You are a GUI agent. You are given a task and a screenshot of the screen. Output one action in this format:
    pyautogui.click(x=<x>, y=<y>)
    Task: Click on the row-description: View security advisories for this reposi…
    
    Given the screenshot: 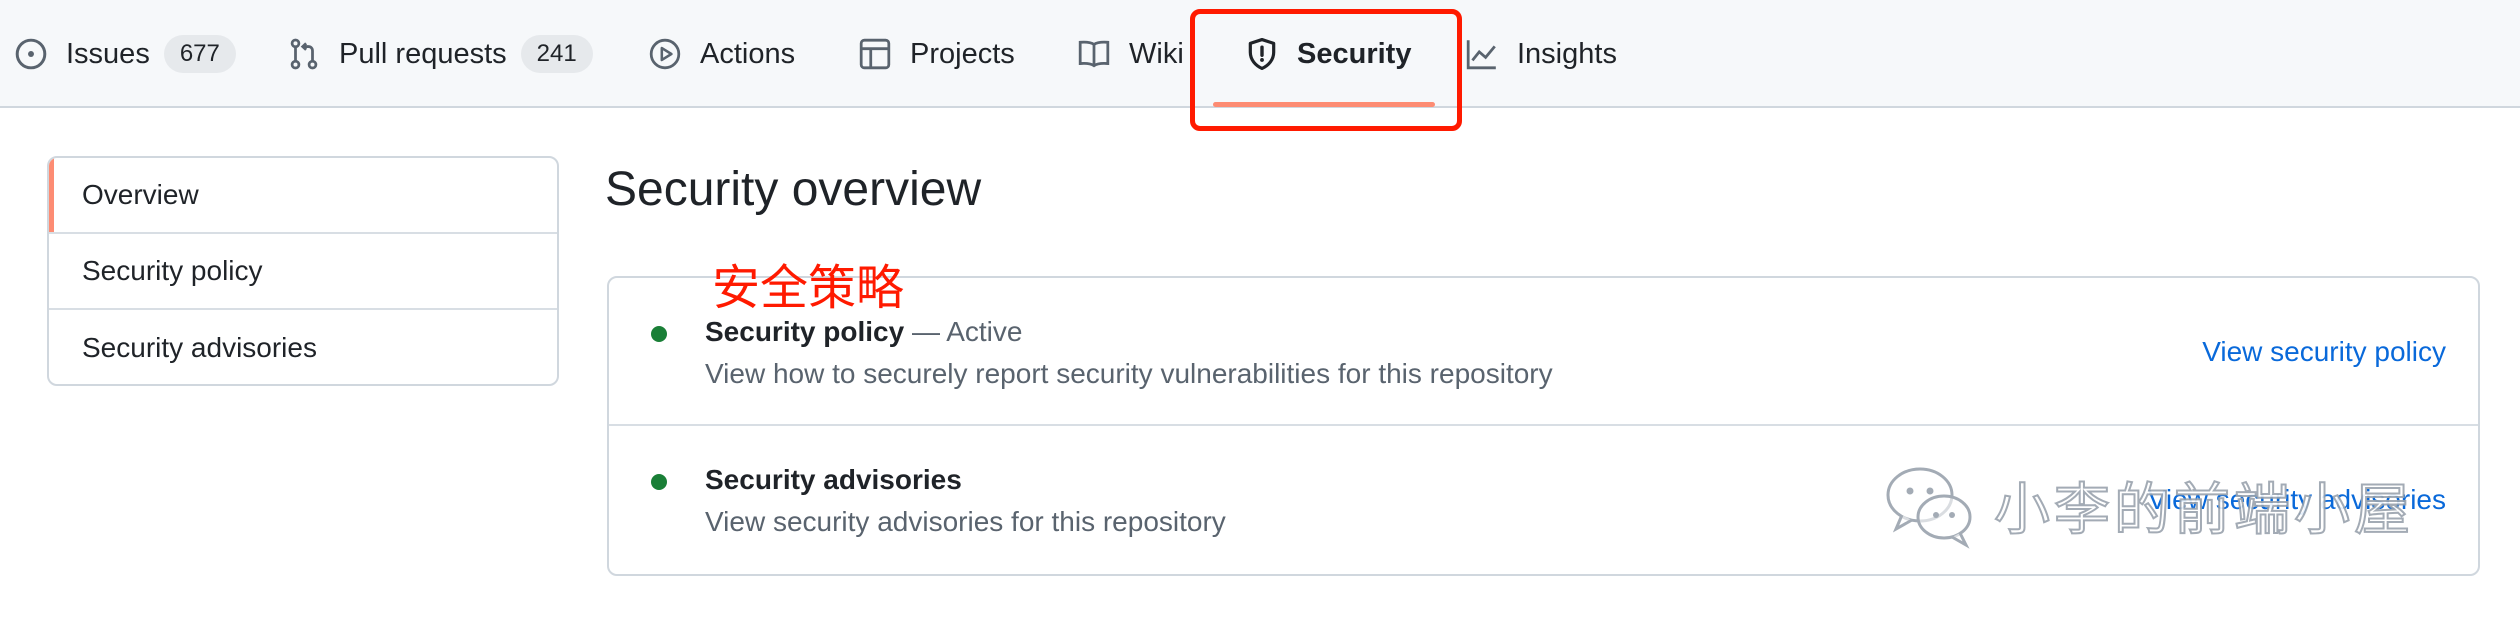 What is the action you would take?
    pyautogui.click(x=965, y=521)
    